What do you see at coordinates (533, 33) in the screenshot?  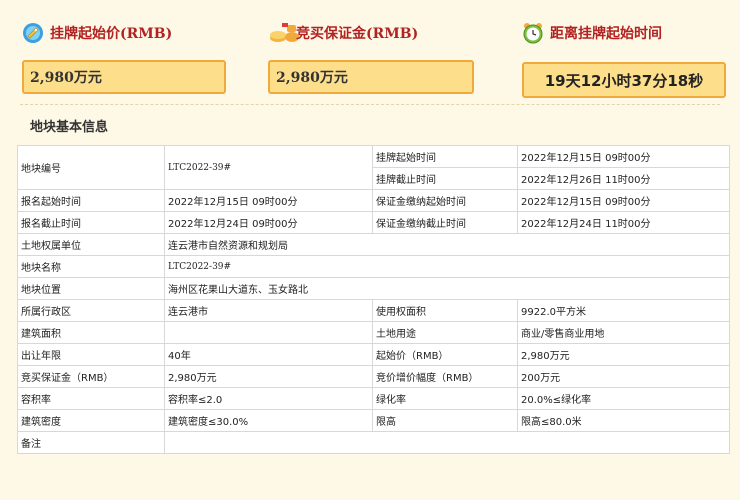 I see `alarm-clock-icon` at bounding box center [533, 33].